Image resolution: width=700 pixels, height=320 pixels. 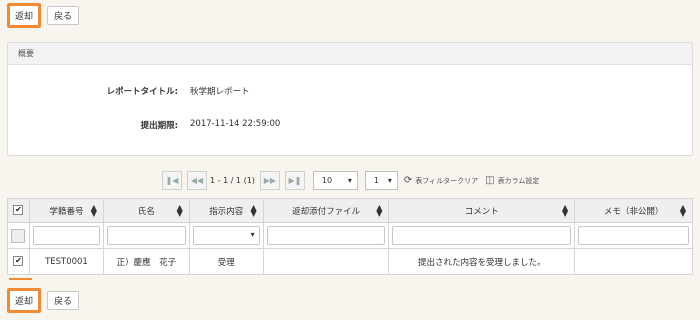 I want to click on cell-memo, so click(x=633, y=261).